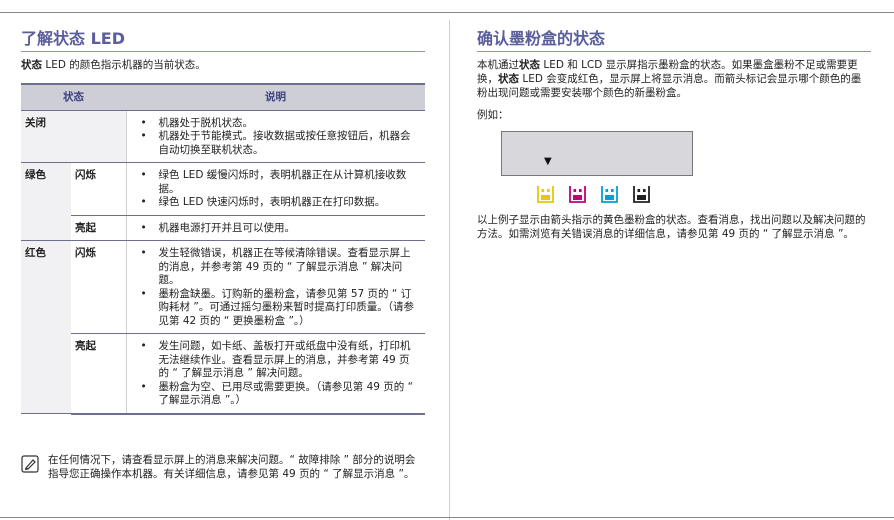 The image size is (894, 520). What do you see at coordinates (124, 65) in the screenshot?
I see `intro-rest: LED 的颜色指示机器的当前状态。` at bounding box center [124, 65].